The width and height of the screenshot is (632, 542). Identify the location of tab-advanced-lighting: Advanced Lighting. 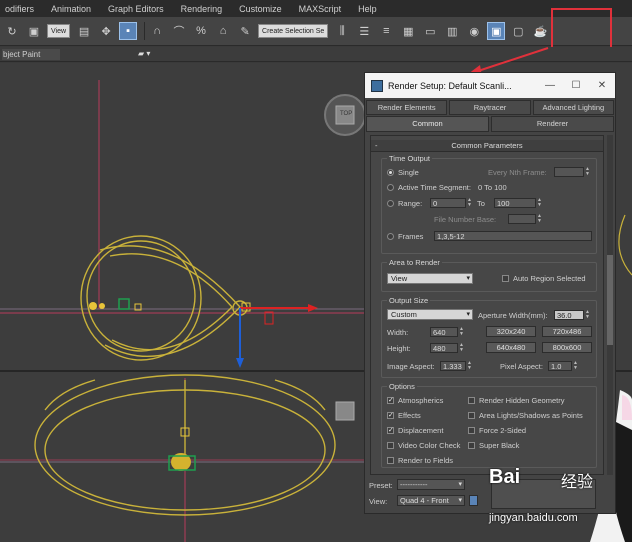
(573, 107).